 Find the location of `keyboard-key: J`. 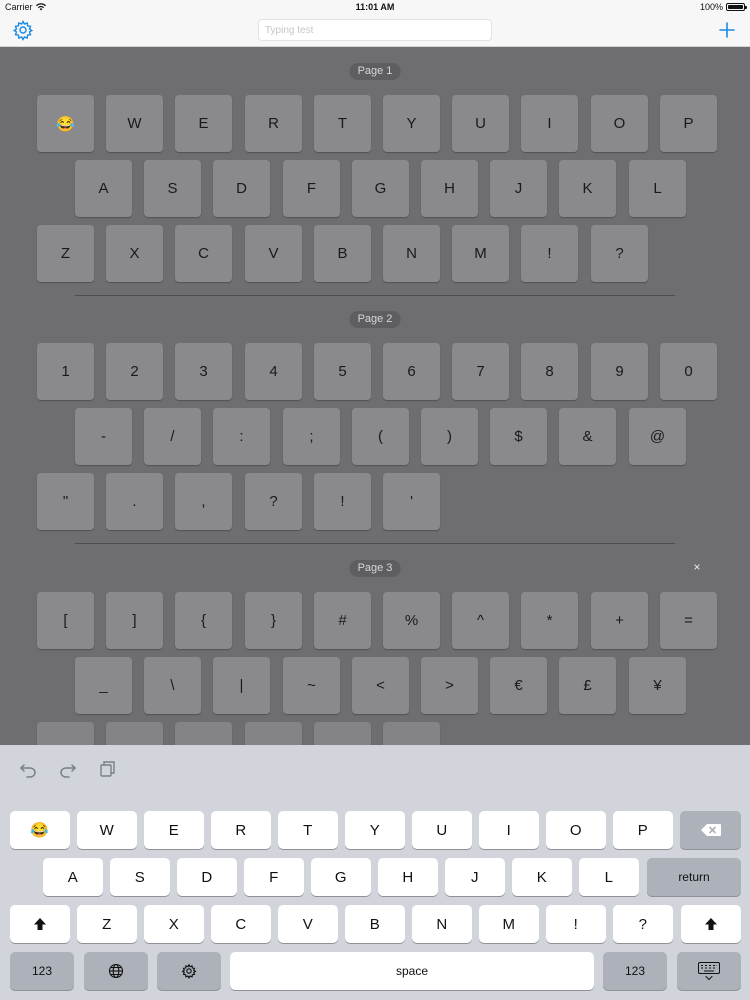

keyboard-key: J is located at coordinates (475, 877).